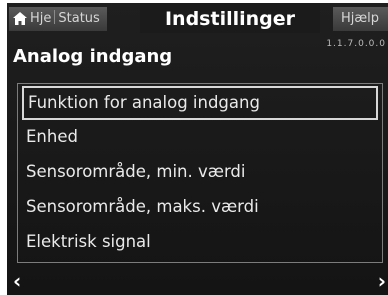 The height and width of the screenshot is (295, 388). Describe the element at coordinates (200, 103) in the screenshot. I see `menu-item-analog-function: Funktion for analog indgang` at that location.